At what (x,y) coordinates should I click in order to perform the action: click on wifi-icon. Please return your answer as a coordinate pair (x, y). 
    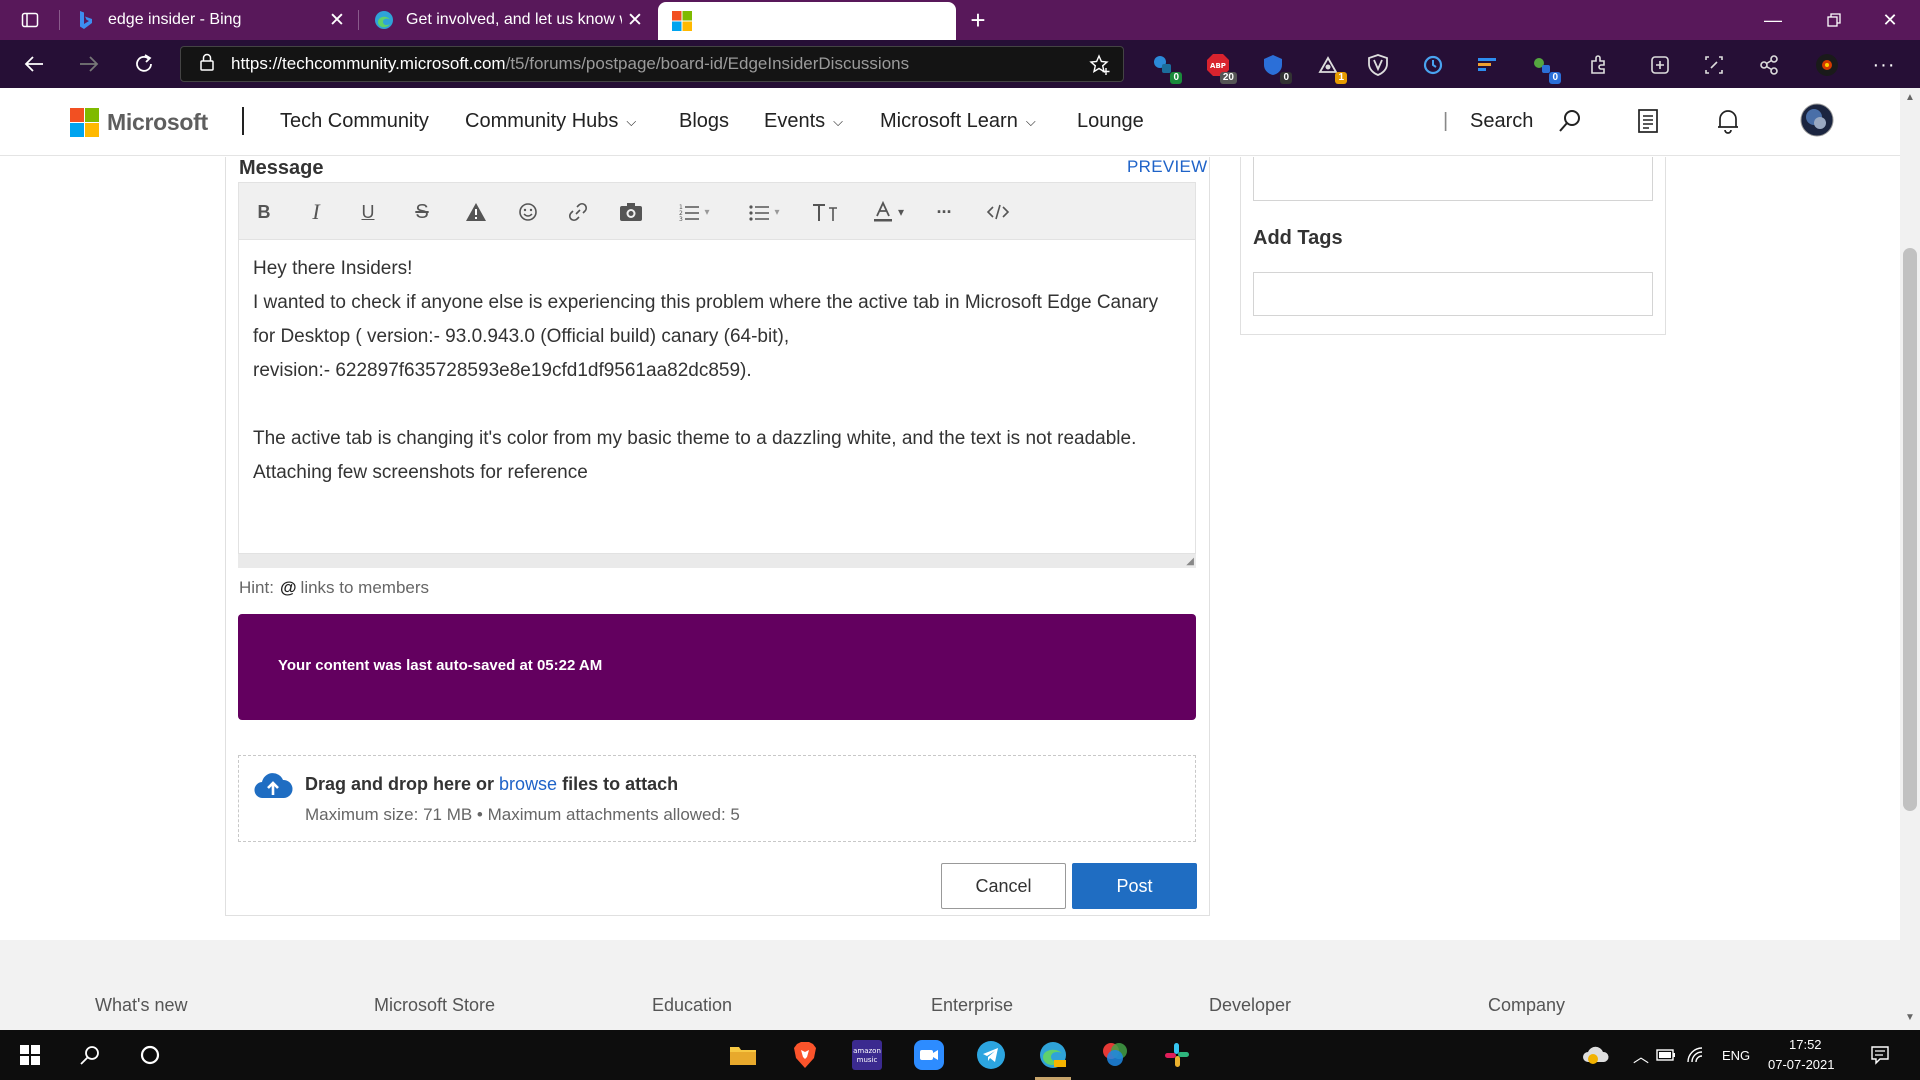
    Looking at the image, I should click on (1696, 1055).